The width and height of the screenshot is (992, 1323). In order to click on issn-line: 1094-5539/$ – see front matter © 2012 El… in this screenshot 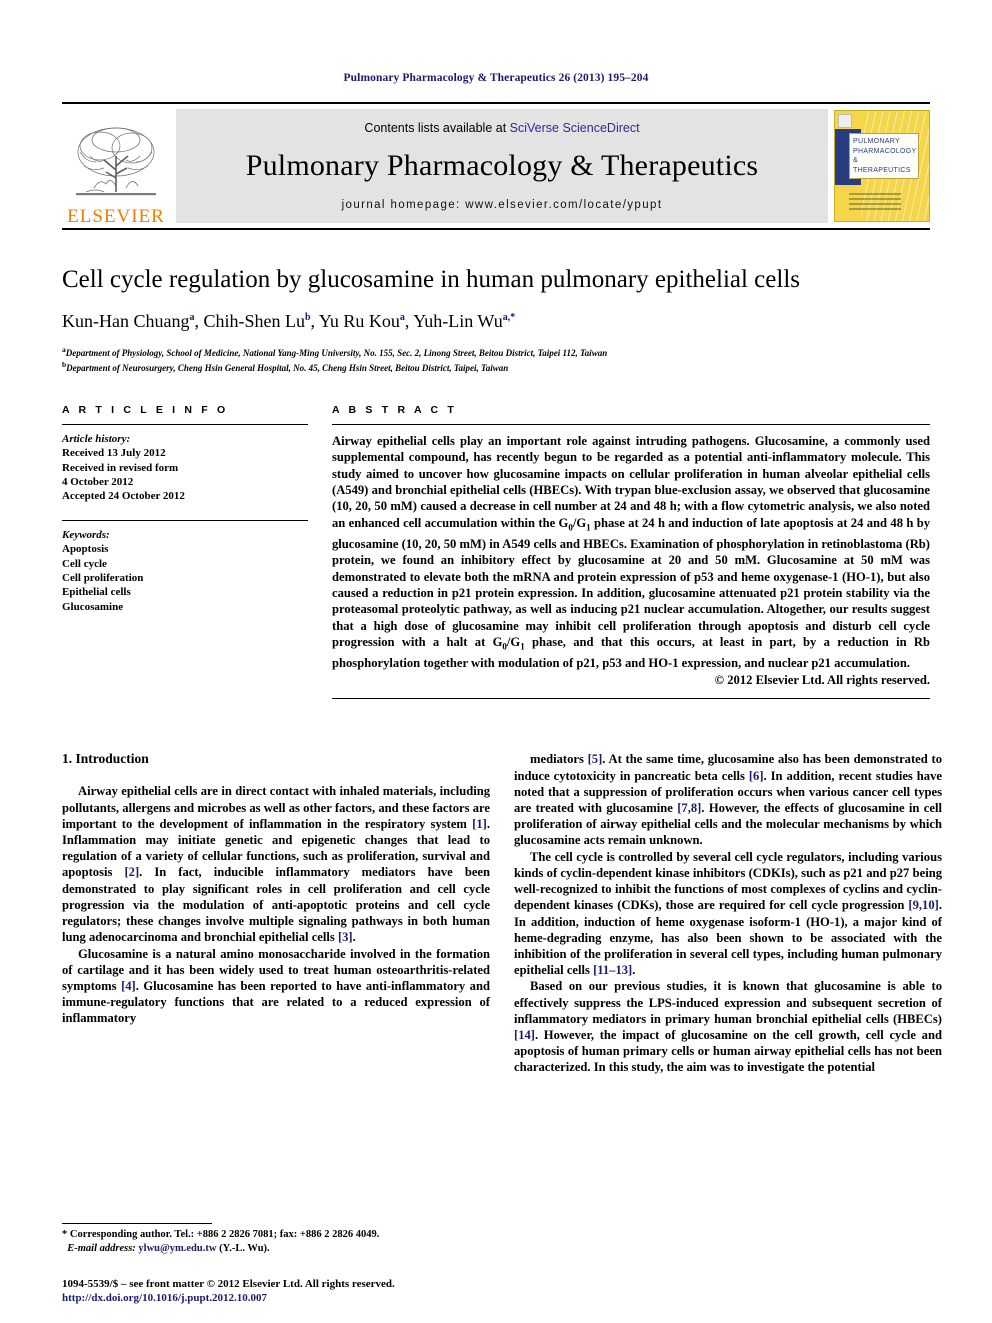, I will do `click(228, 1284)`.